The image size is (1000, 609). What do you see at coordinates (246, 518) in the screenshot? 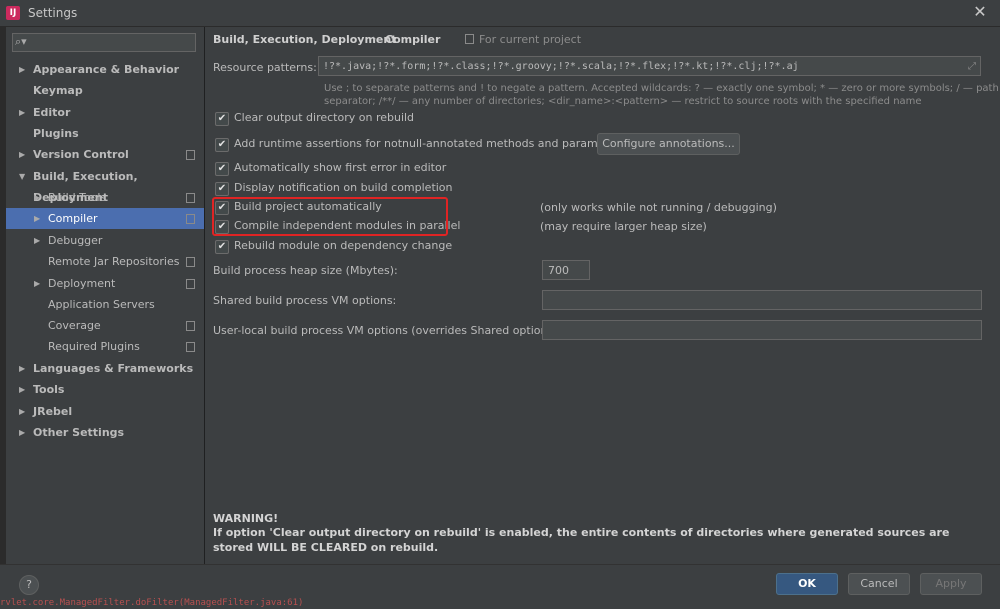
I see `warning-title: WARNING!` at bounding box center [246, 518].